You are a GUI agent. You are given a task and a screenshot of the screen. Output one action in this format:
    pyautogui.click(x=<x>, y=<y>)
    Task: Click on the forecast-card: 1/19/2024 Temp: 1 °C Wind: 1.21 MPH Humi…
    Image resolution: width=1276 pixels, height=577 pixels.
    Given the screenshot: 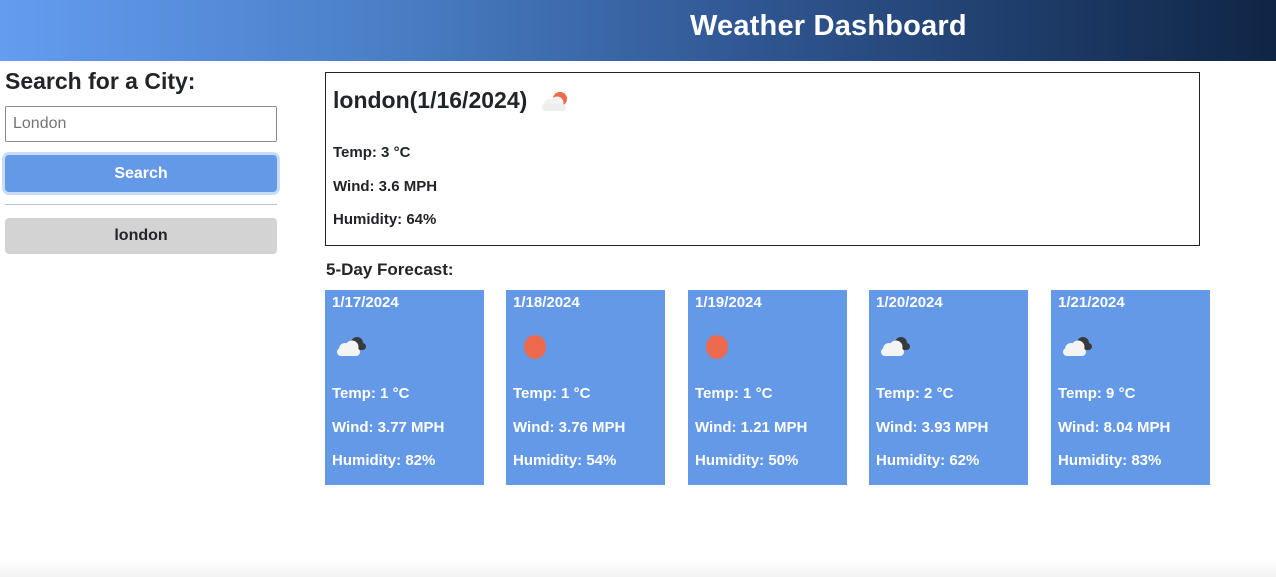 What is the action you would take?
    pyautogui.click(x=767, y=387)
    